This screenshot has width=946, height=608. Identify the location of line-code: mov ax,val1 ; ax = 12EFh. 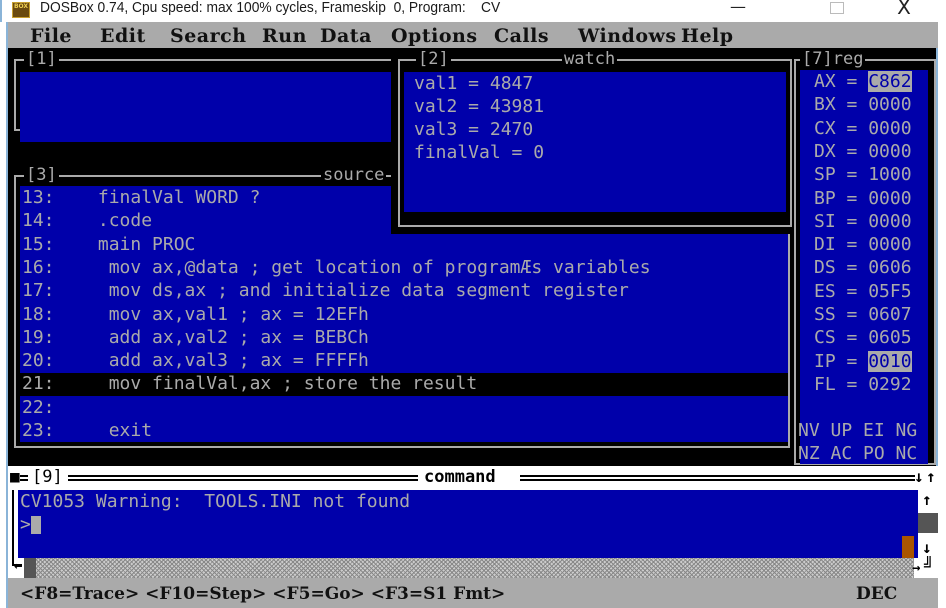
(211, 314).